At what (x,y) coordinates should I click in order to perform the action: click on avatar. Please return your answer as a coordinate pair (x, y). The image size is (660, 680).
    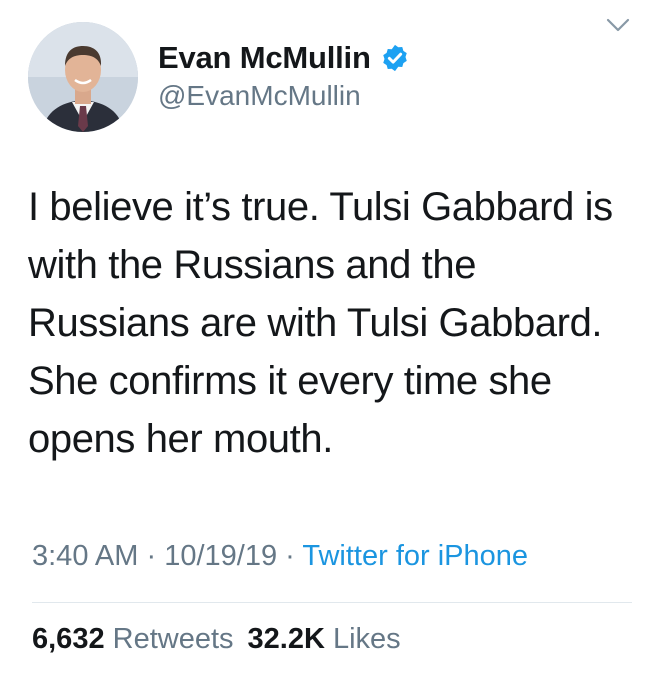
    Looking at the image, I should click on (83, 77).